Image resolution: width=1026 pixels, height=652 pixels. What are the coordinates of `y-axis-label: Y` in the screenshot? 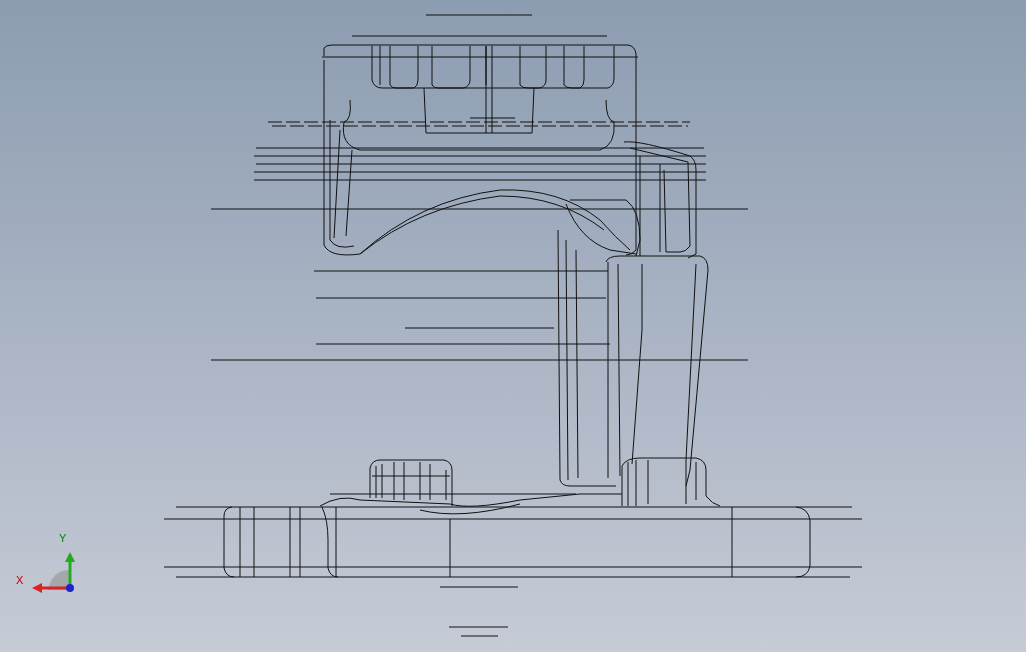 It's located at (63, 538).